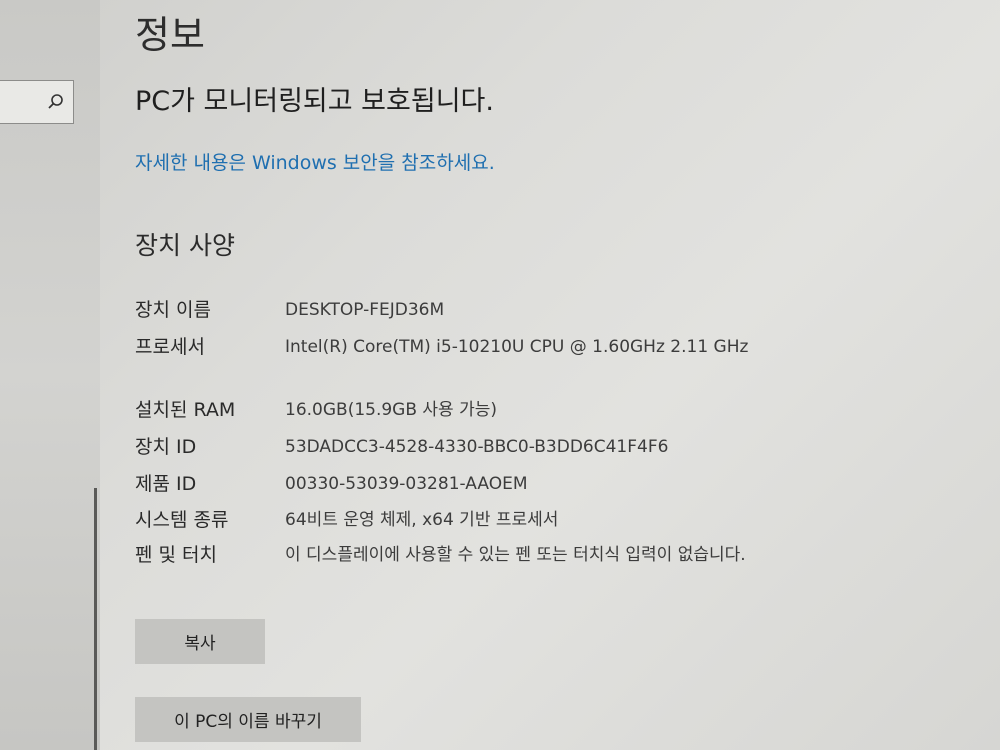  I want to click on spec-label: 제품 ID, so click(166, 484).